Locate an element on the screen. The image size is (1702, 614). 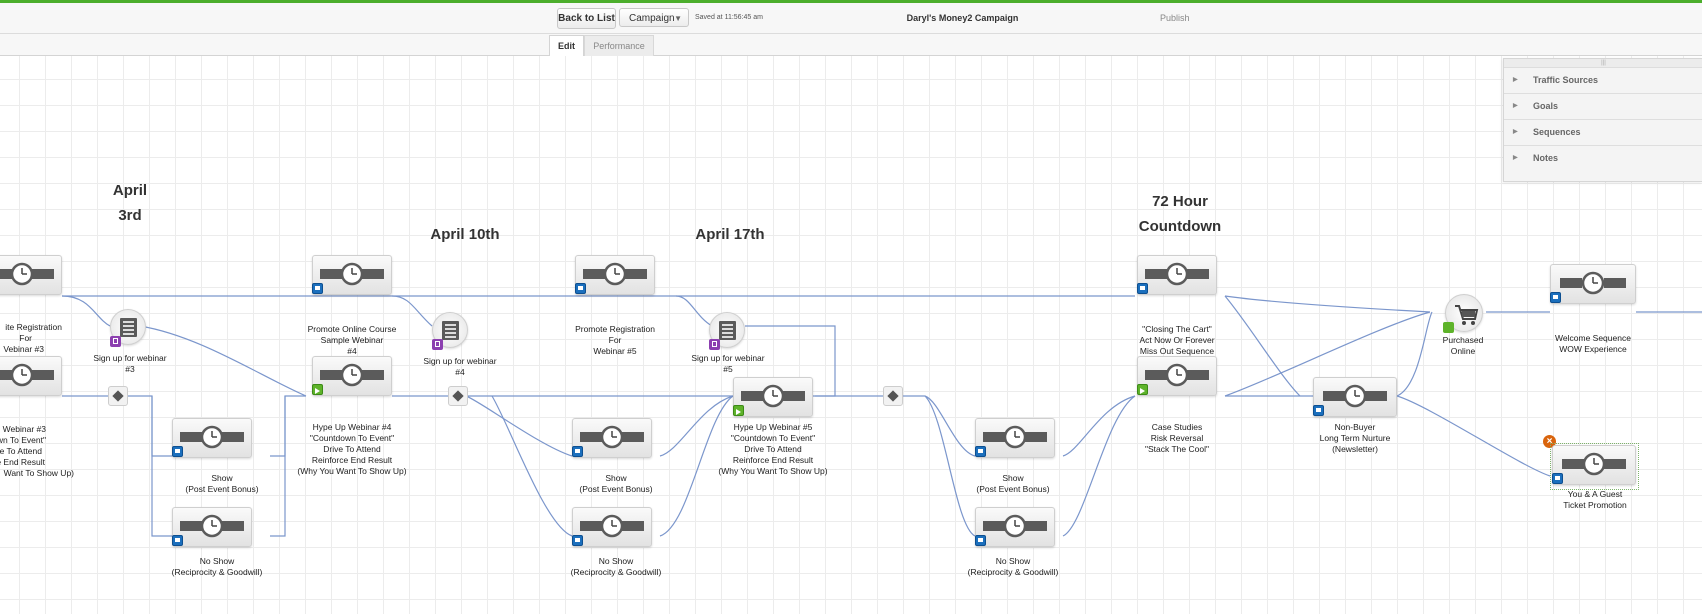
node-label-welcome: Welcome Sequence WOW Experience is located at coordinates (1593, 344).